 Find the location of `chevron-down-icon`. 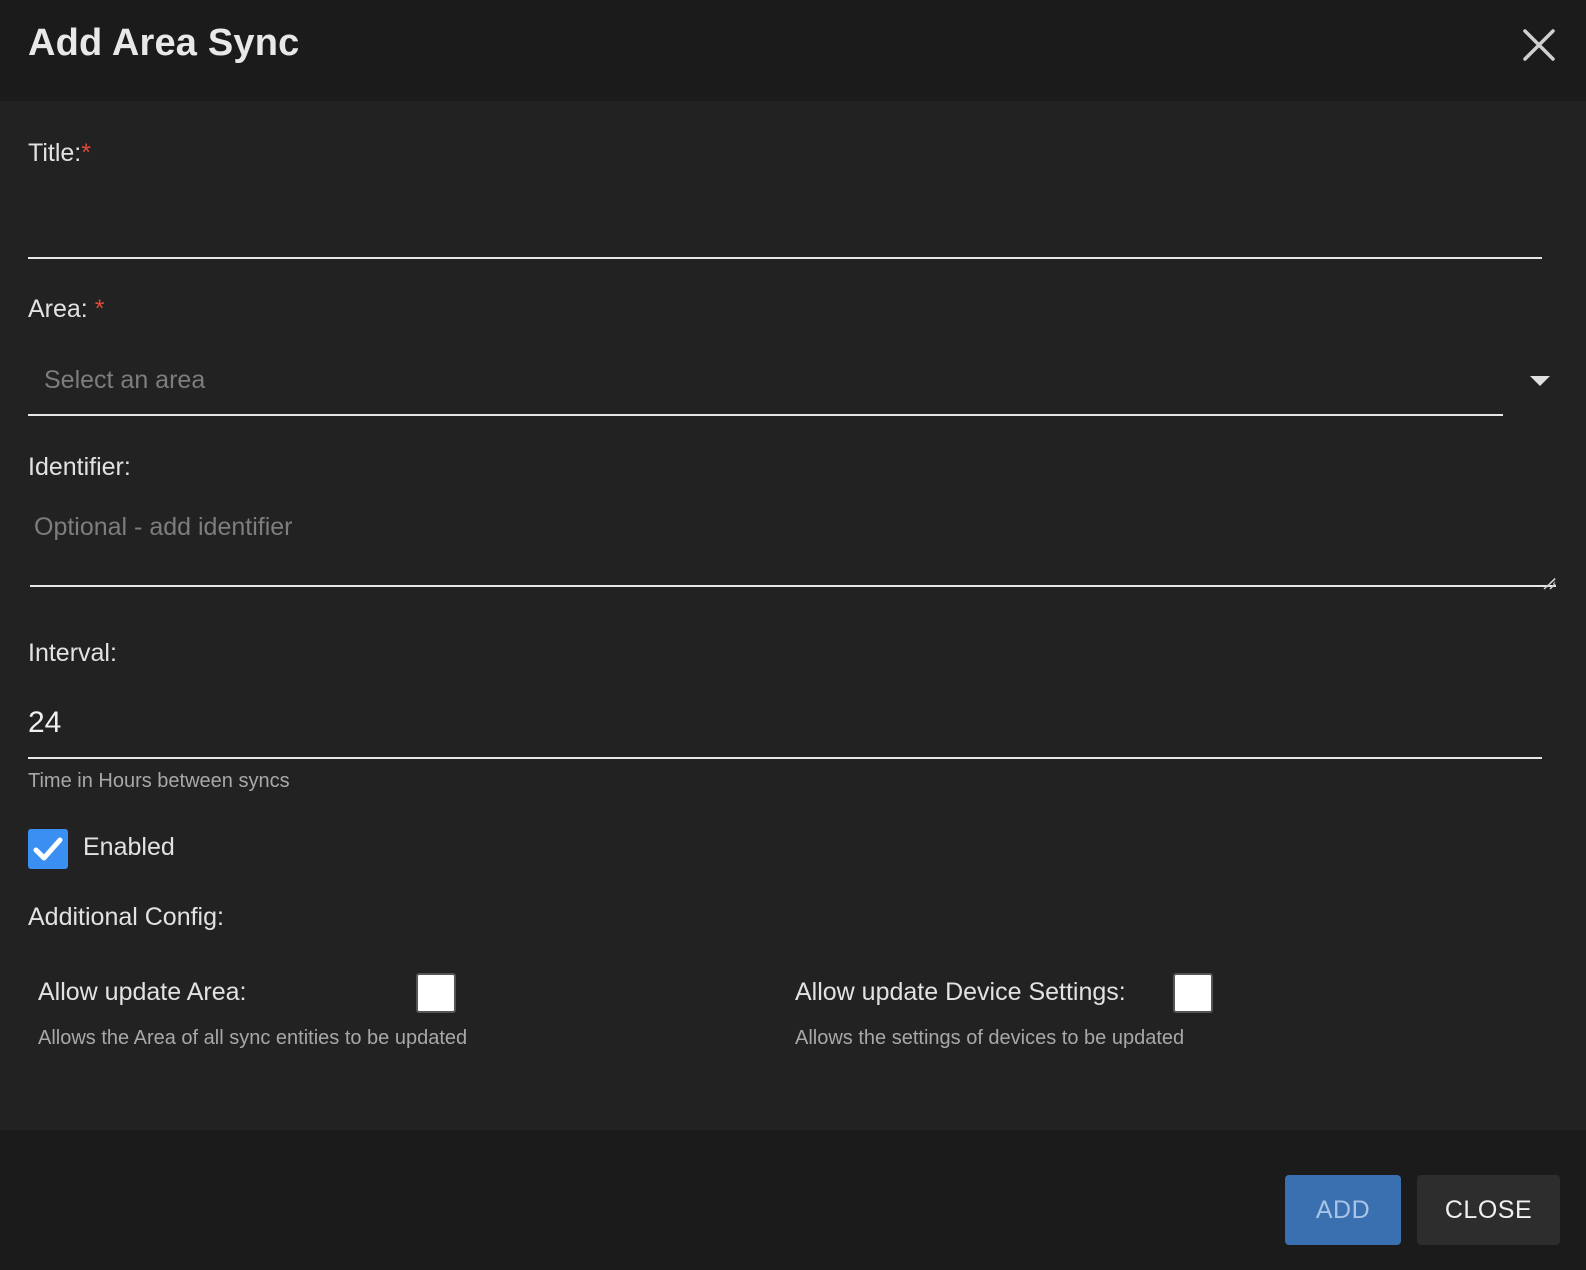

chevron-down-icon is located at coordinates (1540, 381).